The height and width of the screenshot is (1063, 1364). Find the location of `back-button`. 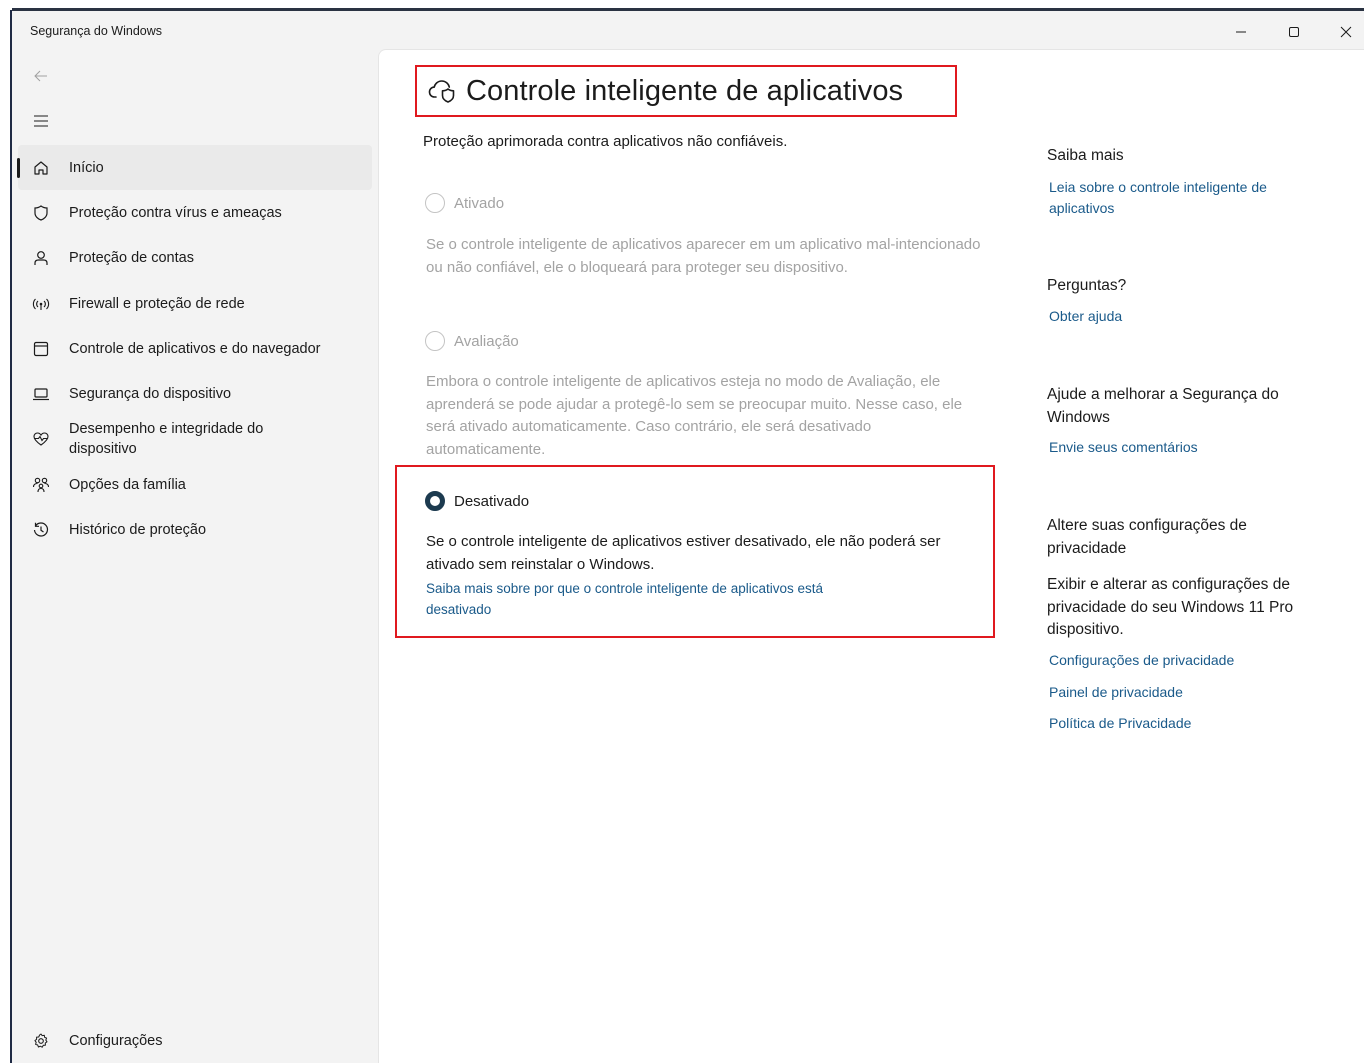

back-button is located at coordinates (41, 76).